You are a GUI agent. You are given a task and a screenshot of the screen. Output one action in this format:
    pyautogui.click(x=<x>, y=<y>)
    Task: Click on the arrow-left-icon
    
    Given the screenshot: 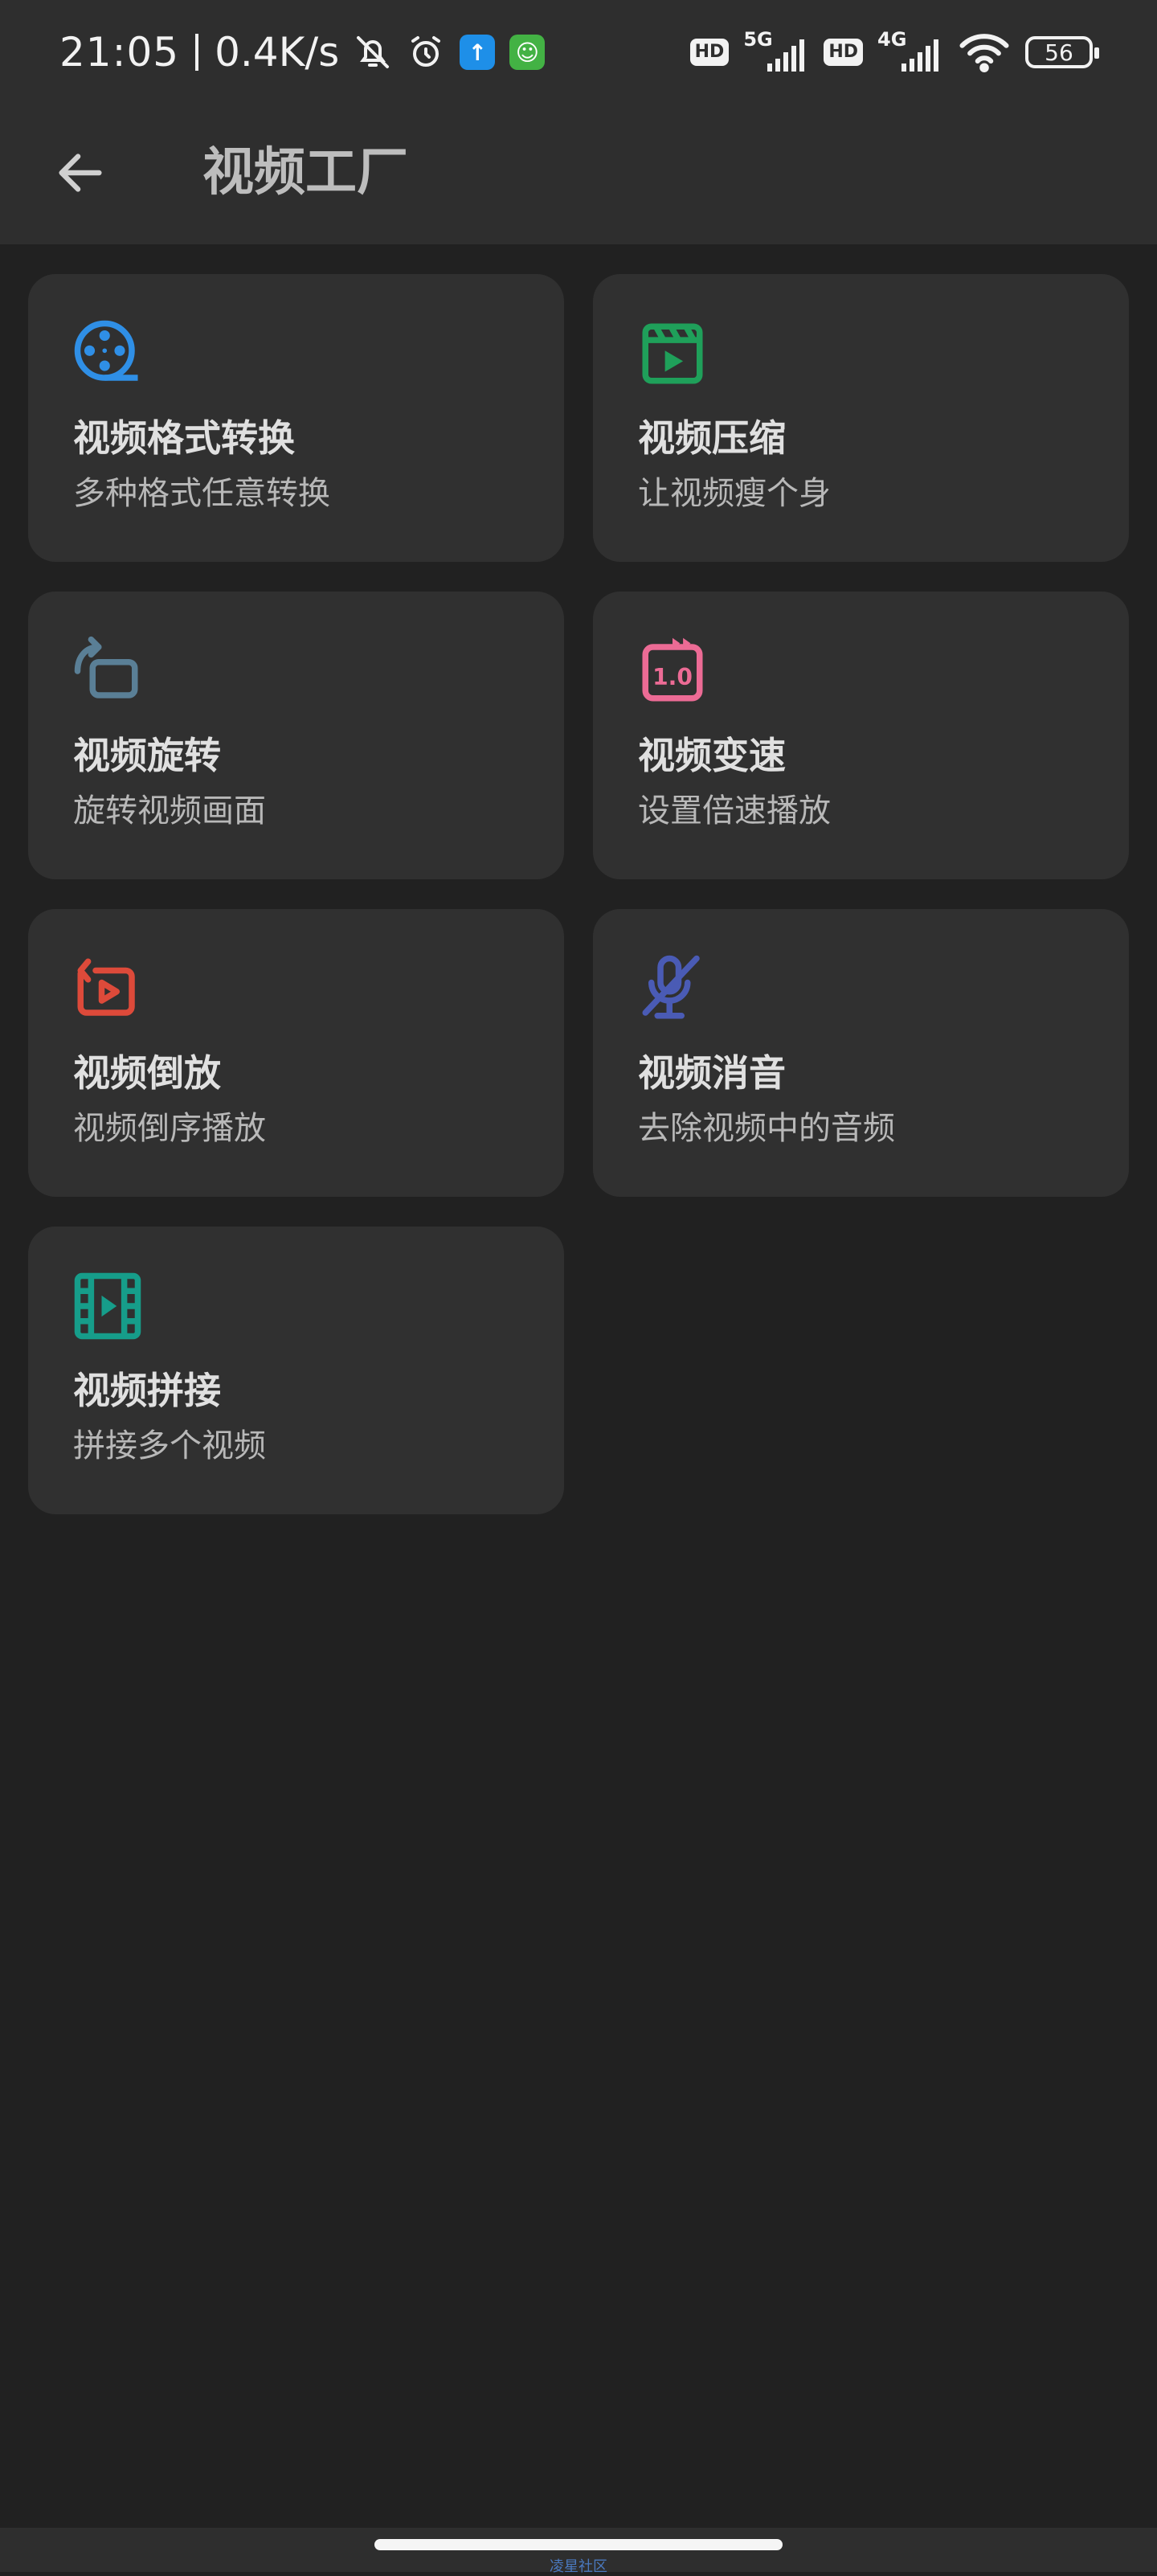 What is the action you would take?
    pyautogui.click(x=80, y=173)
    